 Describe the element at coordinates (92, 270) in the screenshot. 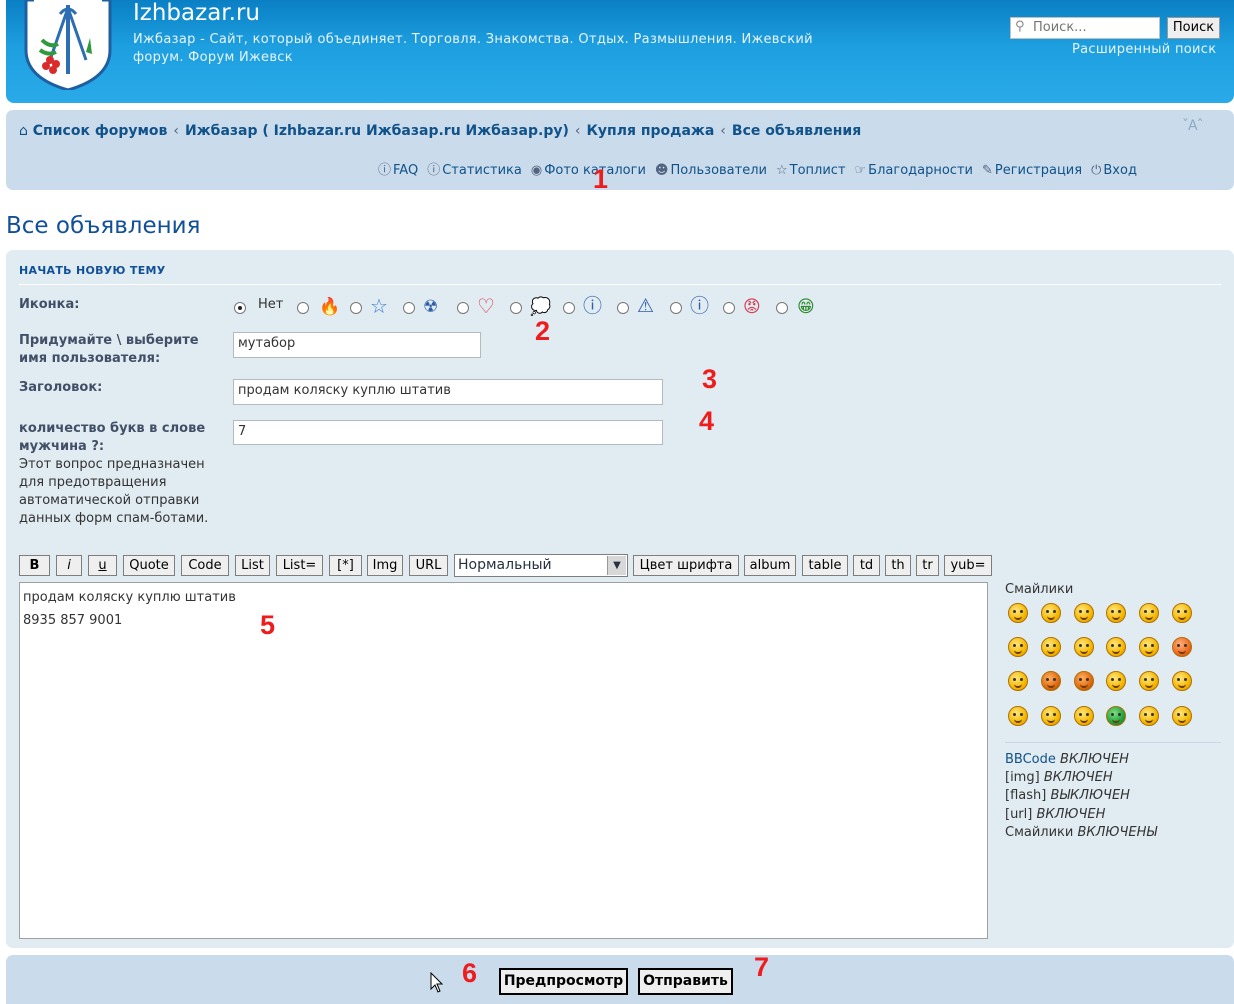

I see `form-heading: НАЧАТЬ НОВУЮ ТЕМУ` at that location.